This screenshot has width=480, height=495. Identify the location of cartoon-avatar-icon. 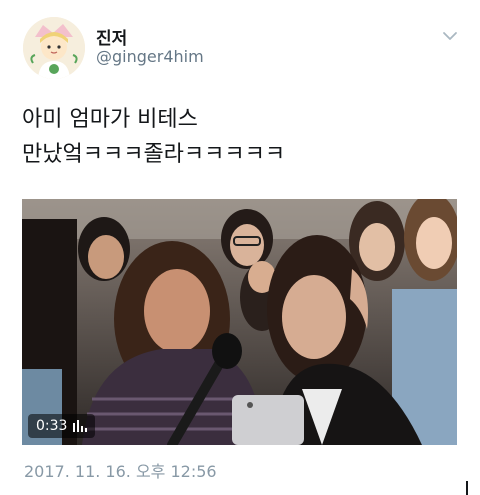
(54, 48).